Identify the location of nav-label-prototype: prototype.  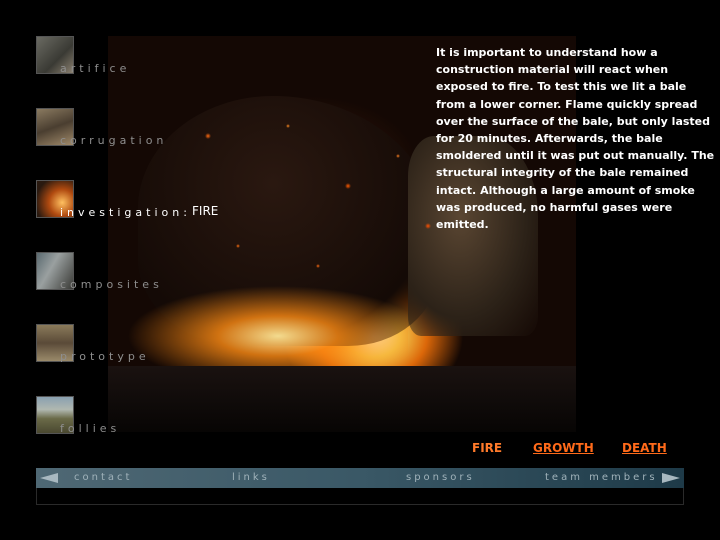
(105, 356).